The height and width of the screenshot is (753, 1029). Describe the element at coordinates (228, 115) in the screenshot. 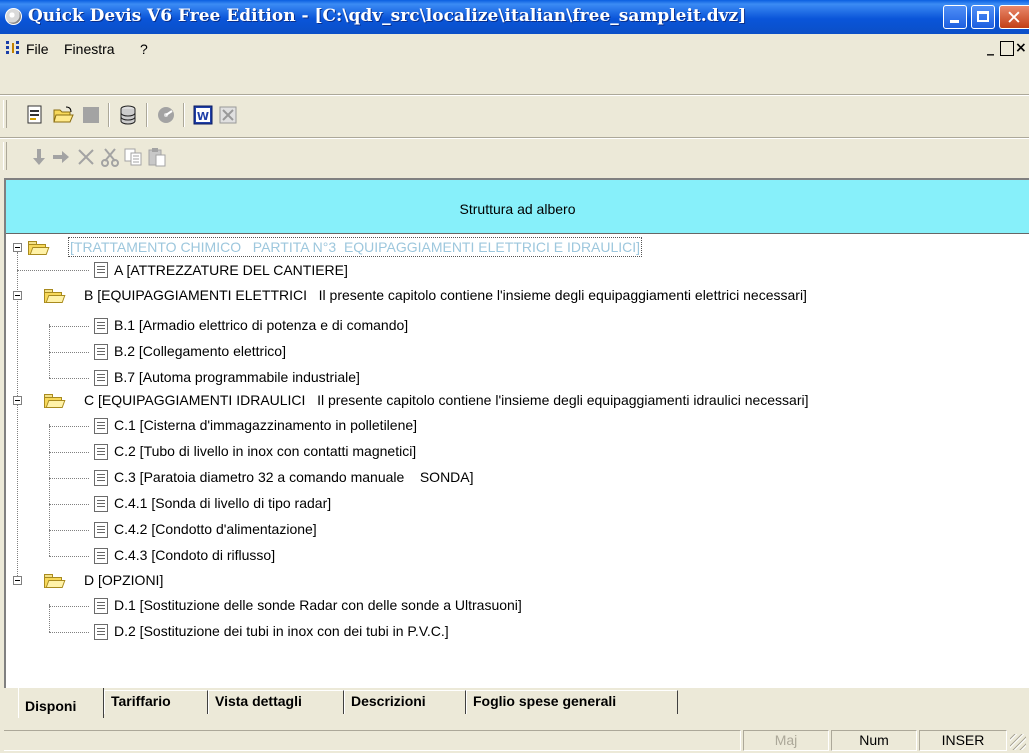

I see `excel-export-icon` at that location.